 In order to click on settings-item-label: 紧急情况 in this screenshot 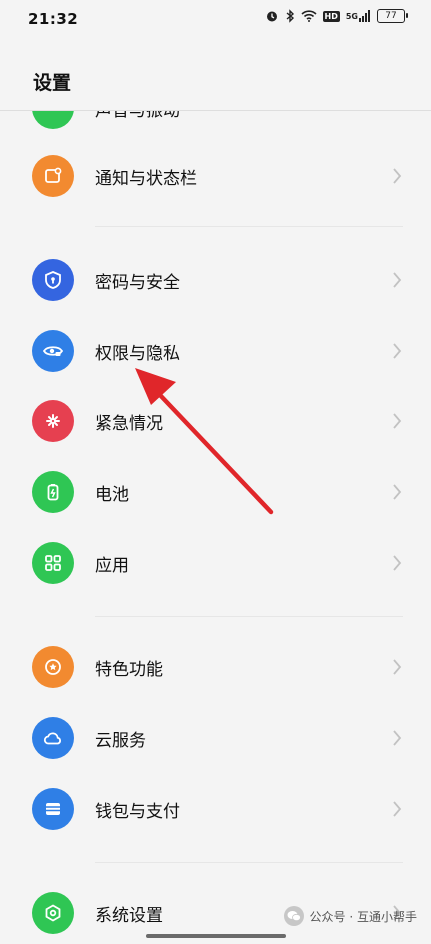, I will do `click(129, 423)`.